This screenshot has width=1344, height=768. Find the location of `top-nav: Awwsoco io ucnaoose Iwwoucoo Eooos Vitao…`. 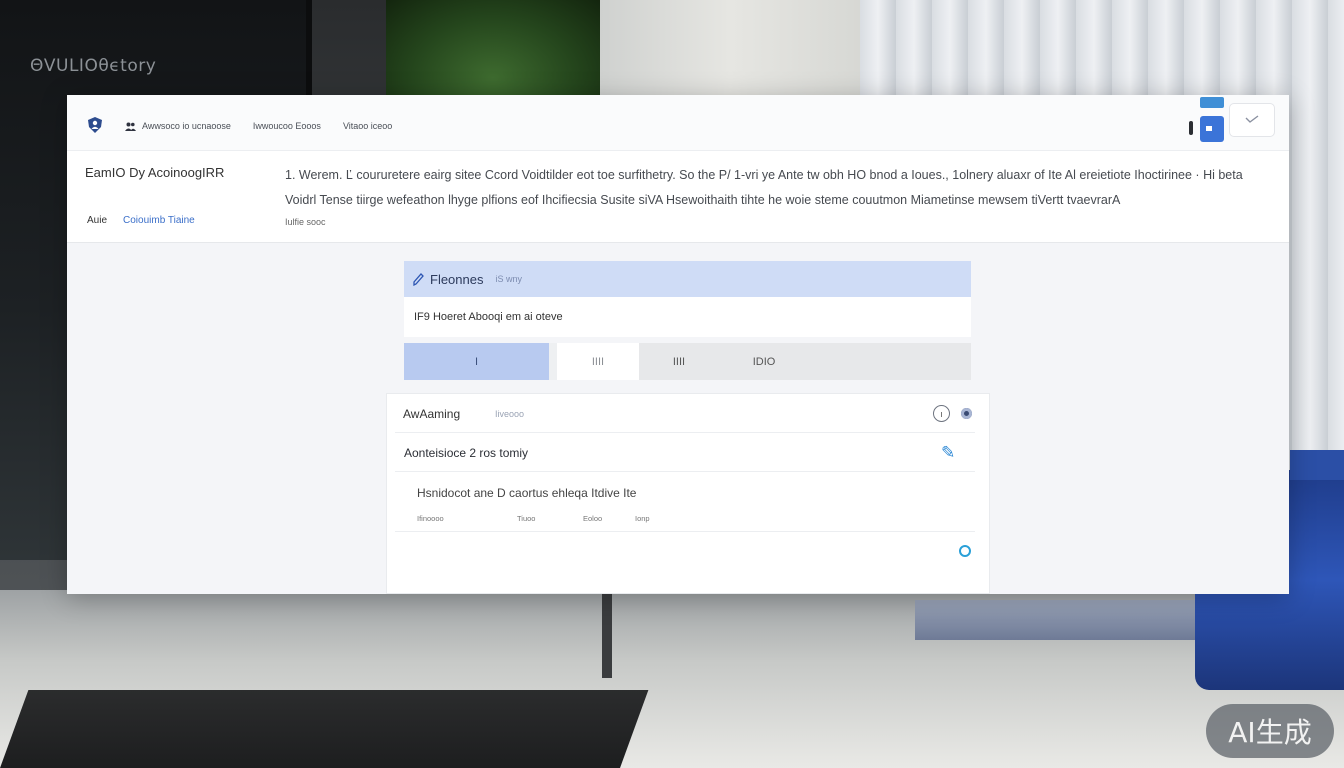

top-nav: Awwsoco io ucnaoose Iwwoucoo Eooos Vitao… is located at coordinates (258, 126).